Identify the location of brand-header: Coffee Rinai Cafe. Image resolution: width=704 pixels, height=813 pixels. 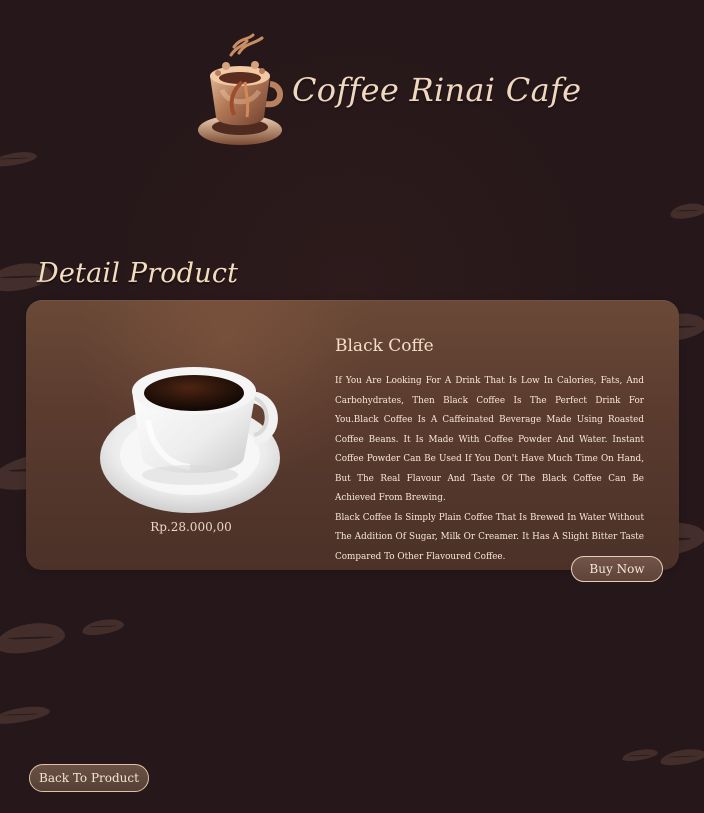
(386, 92).